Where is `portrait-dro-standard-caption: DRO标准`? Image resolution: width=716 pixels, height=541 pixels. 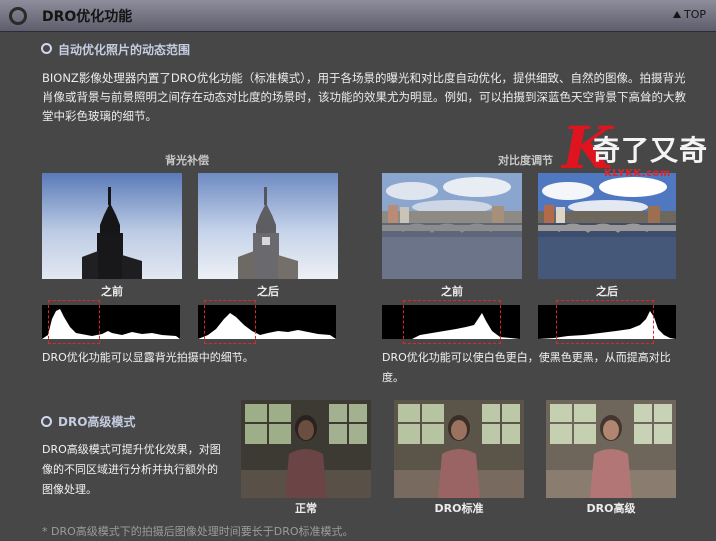
portrait-dro-standard-caption: DRO标准 is located at coordinates (459, 508).